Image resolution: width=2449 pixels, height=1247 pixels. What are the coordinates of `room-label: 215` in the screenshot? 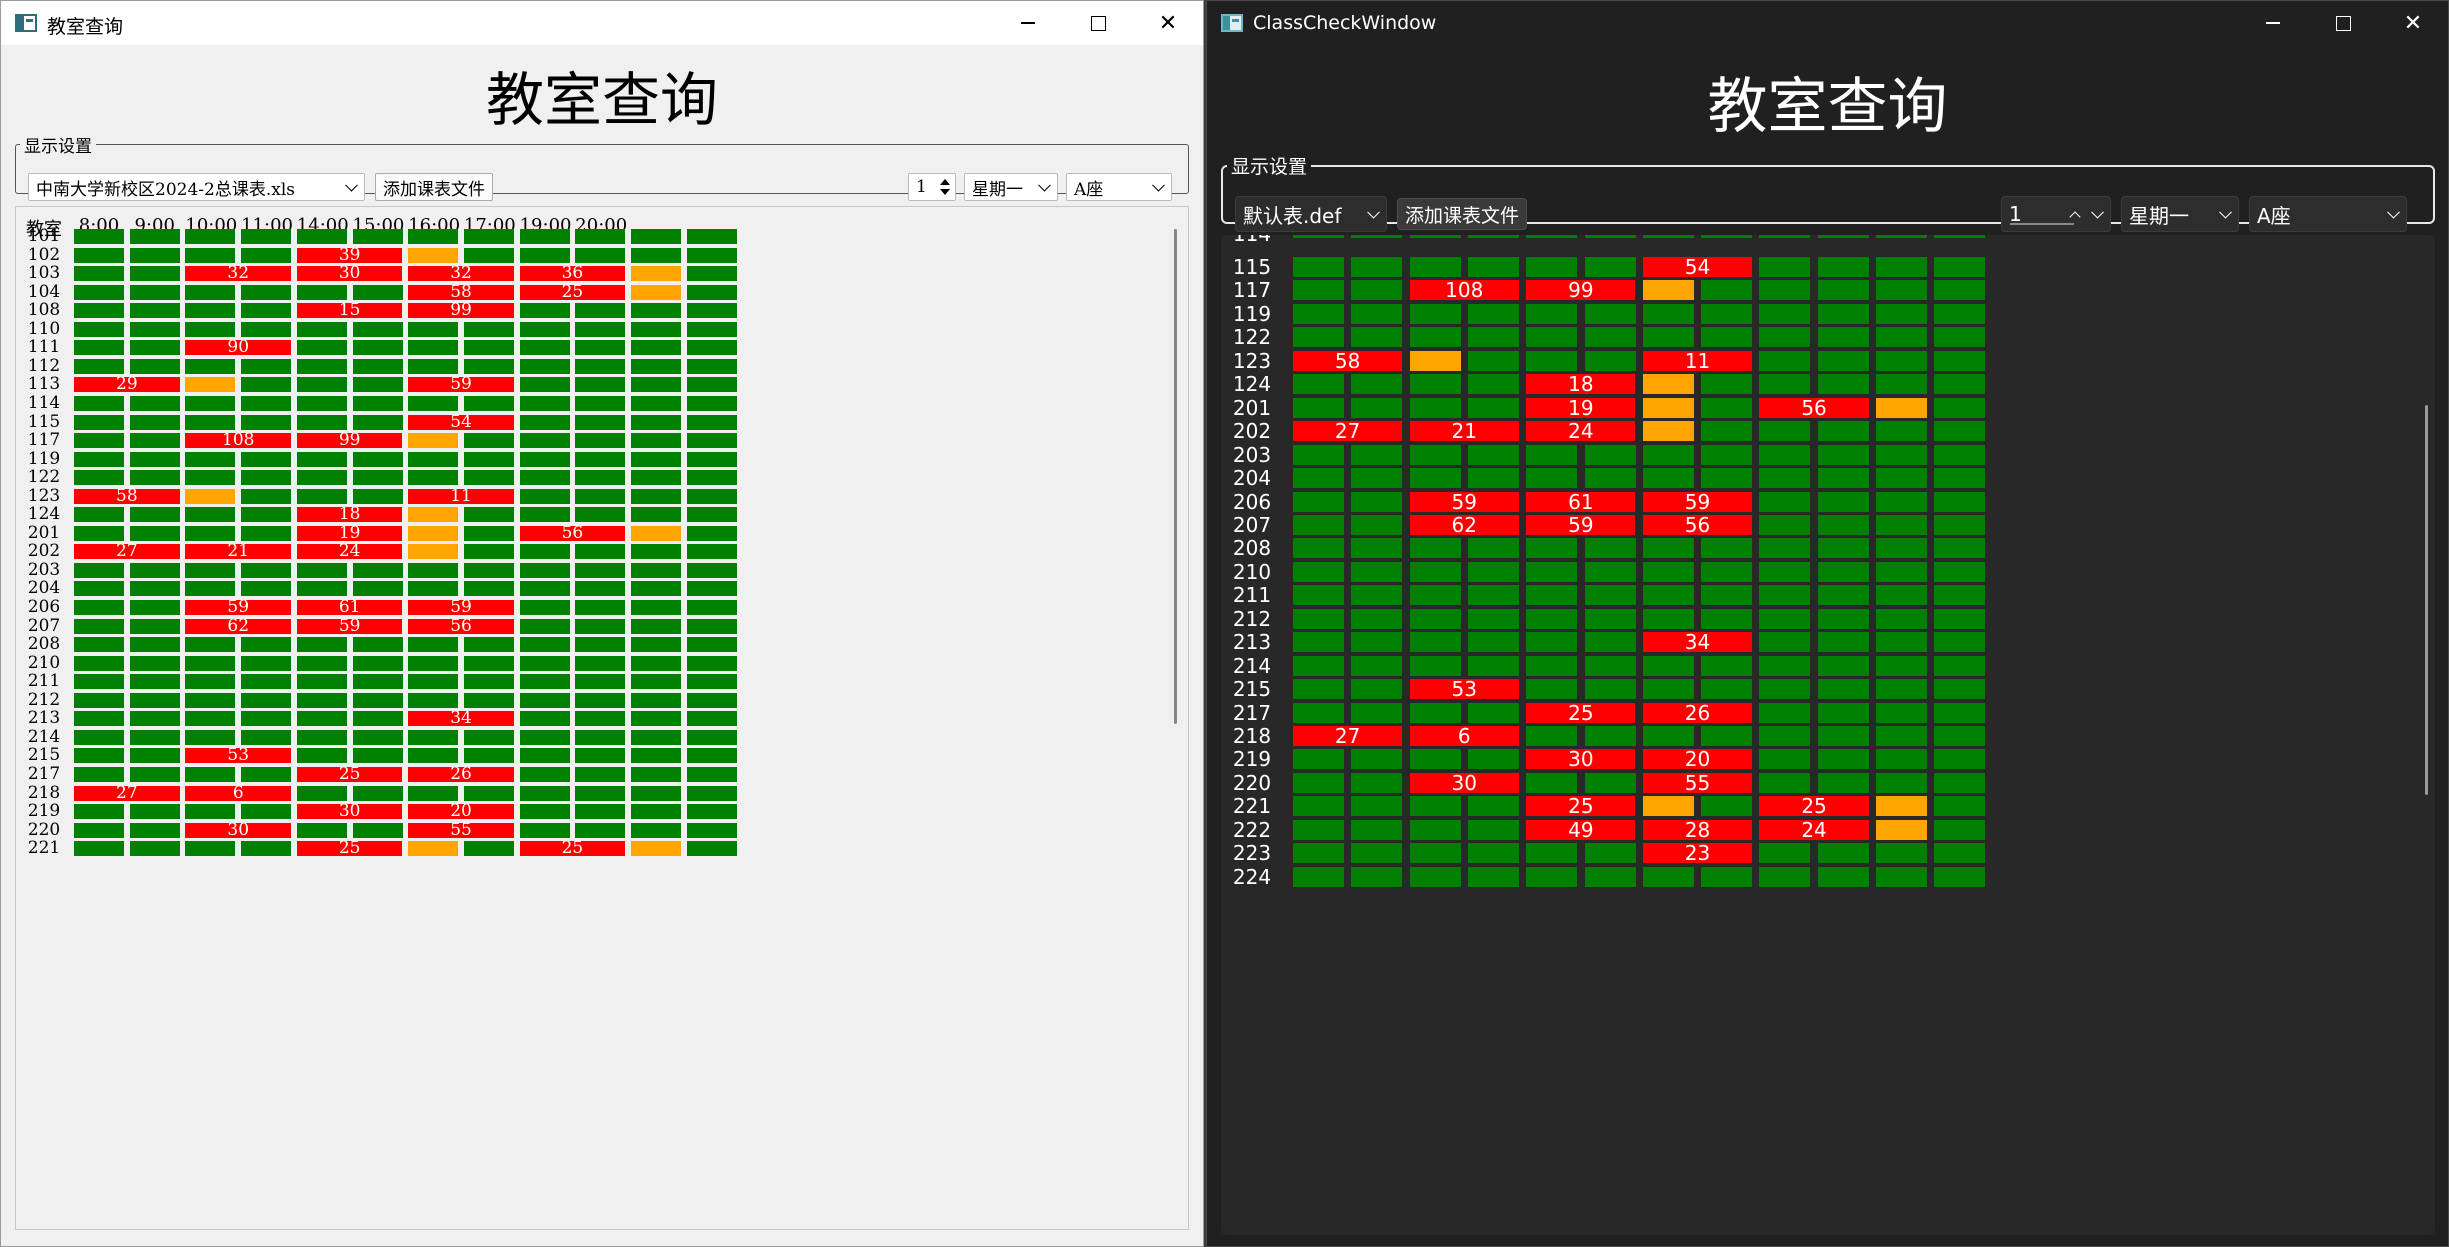 It's located at (44, 755).